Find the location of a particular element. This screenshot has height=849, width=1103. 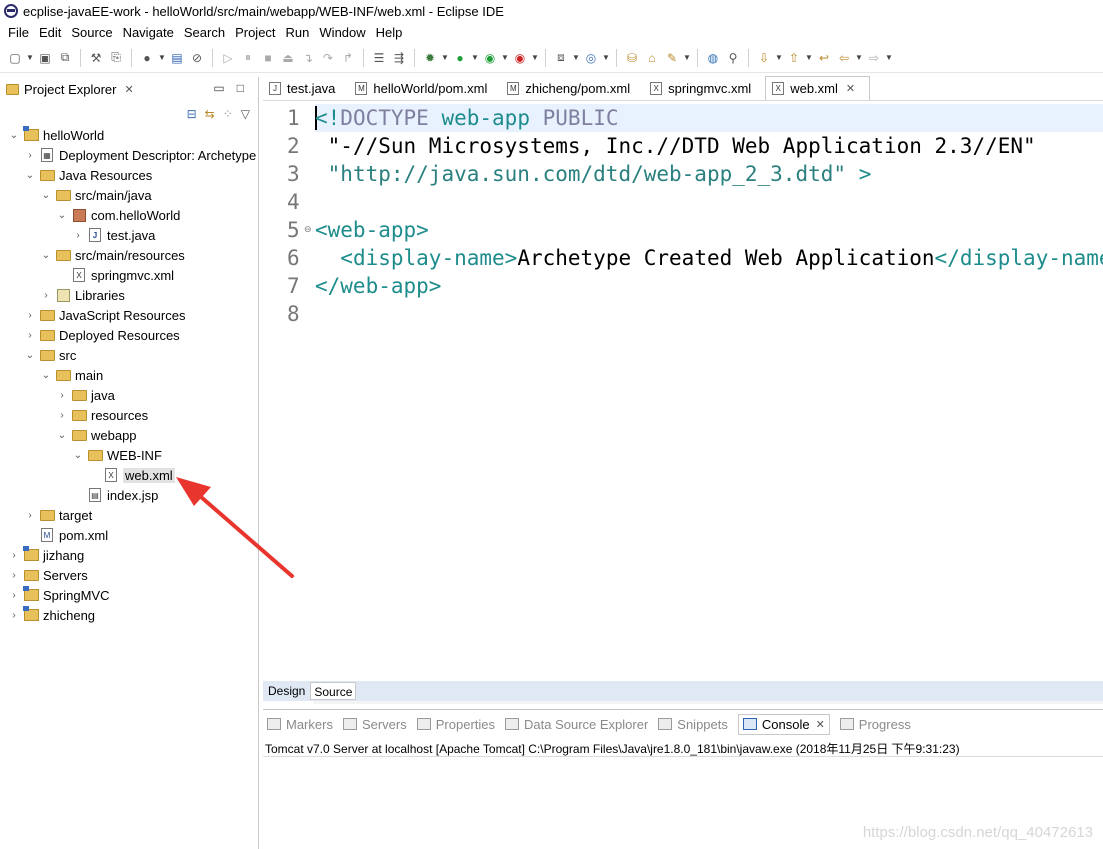

back-dropdown-icon: ▼ is located at coordinates (859, 58).